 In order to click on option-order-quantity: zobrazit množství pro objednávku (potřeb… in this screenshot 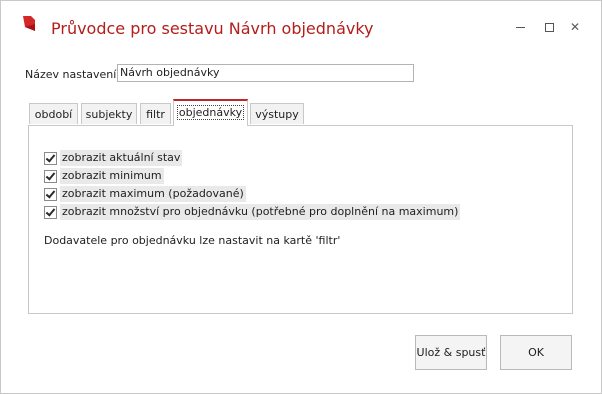, I will do `click(252, 212)`.